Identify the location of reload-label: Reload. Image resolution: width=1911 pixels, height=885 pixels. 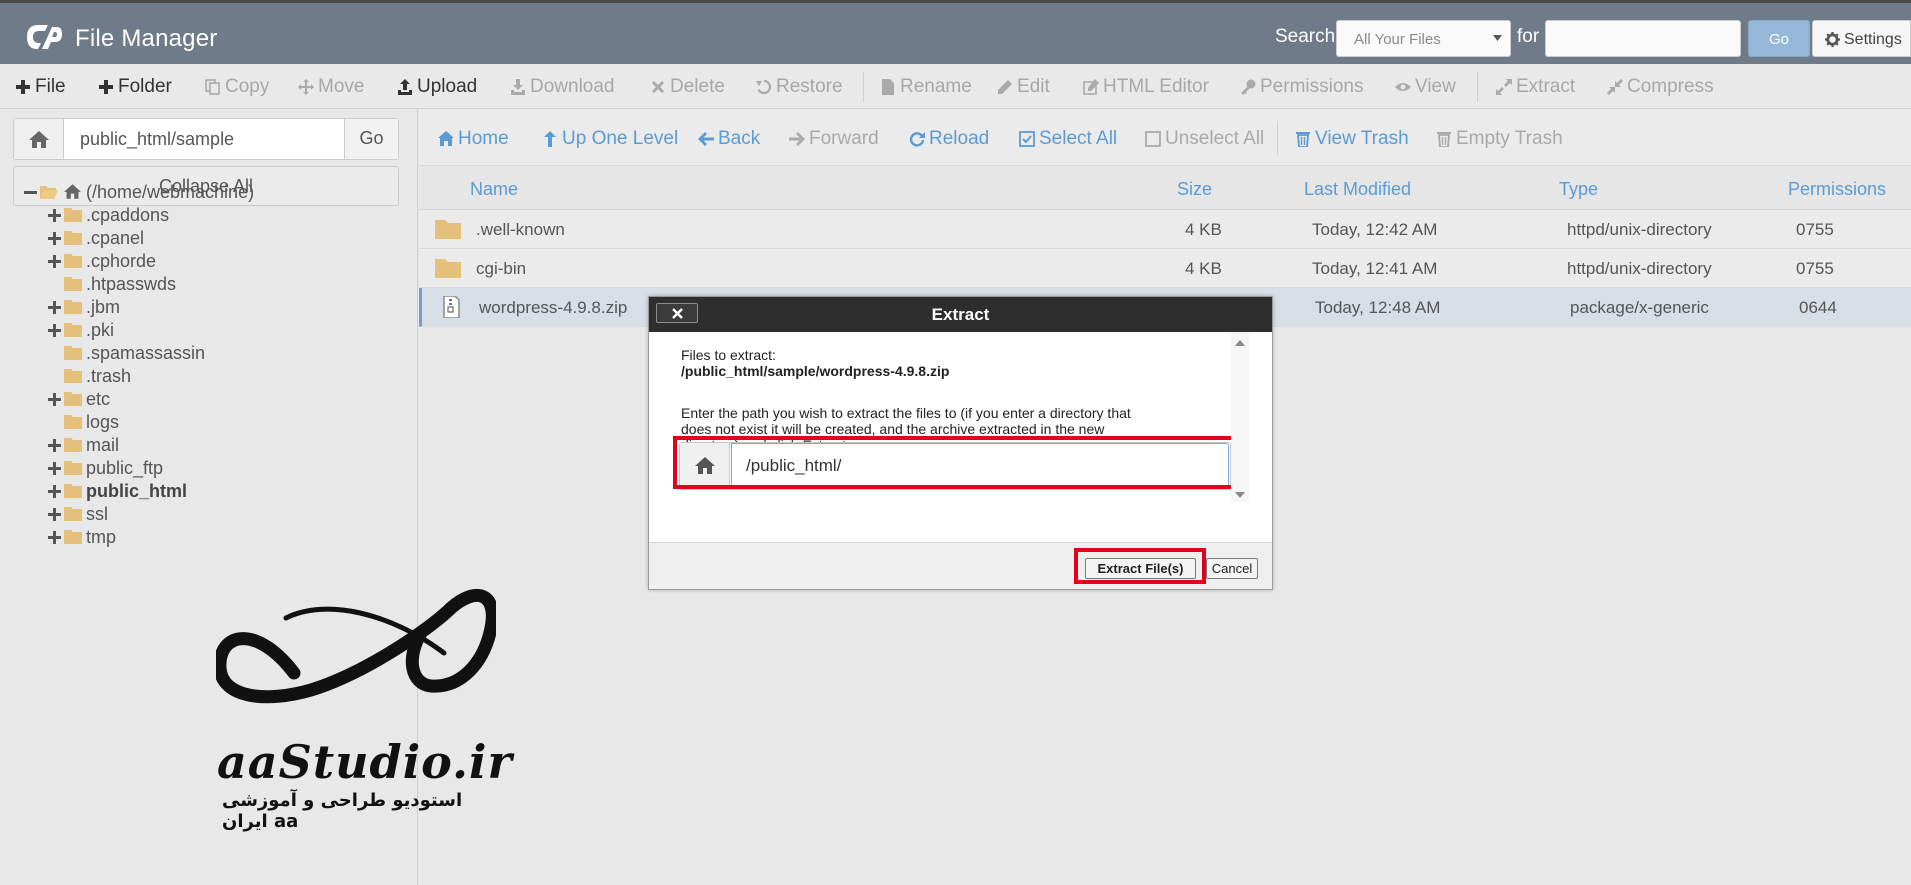
(959, 138).